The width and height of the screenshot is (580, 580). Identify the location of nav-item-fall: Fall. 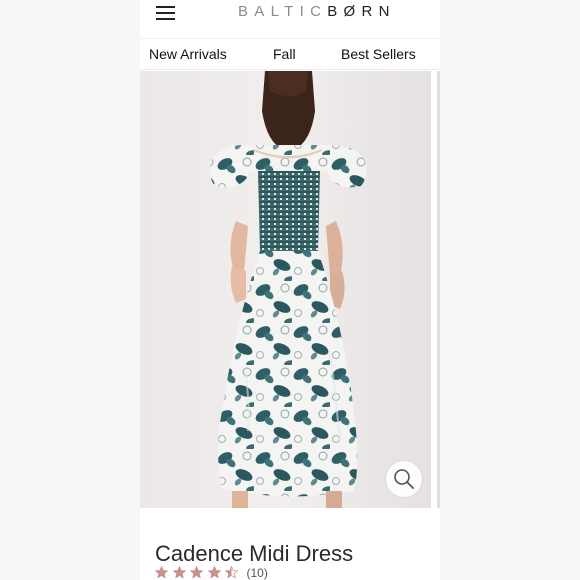
(284, 54).